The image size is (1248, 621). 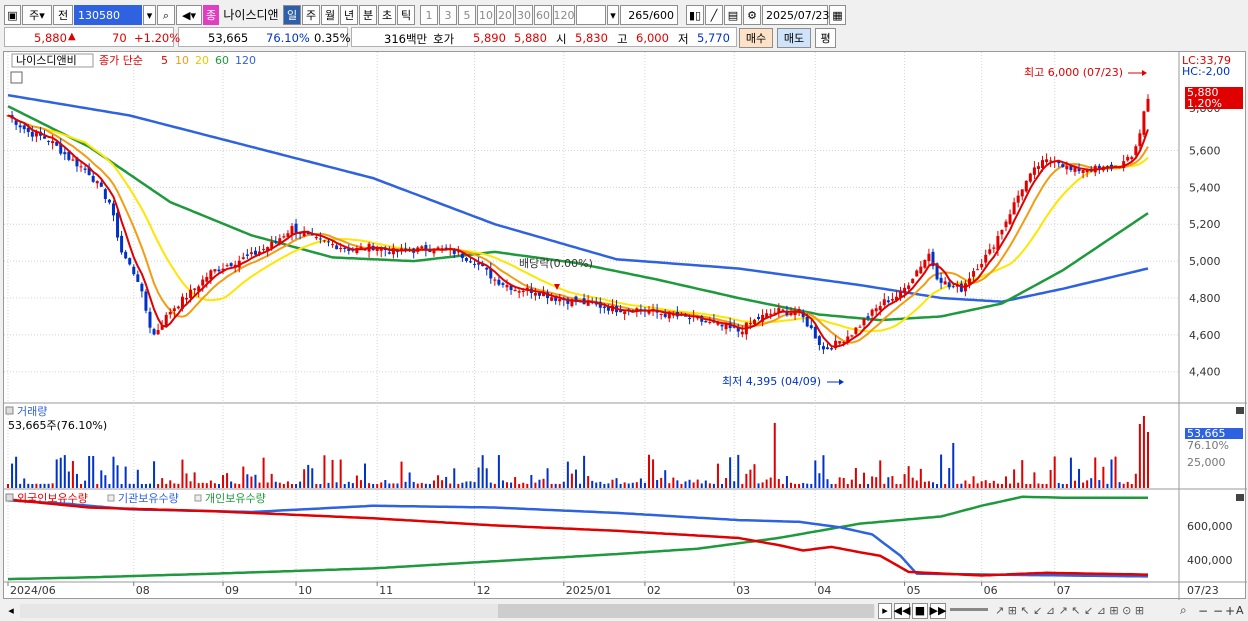 What do you see at coordinates (654, 590) in the screenshot?
I see `x-tick-label: 02` at bounding box center [654, 590].